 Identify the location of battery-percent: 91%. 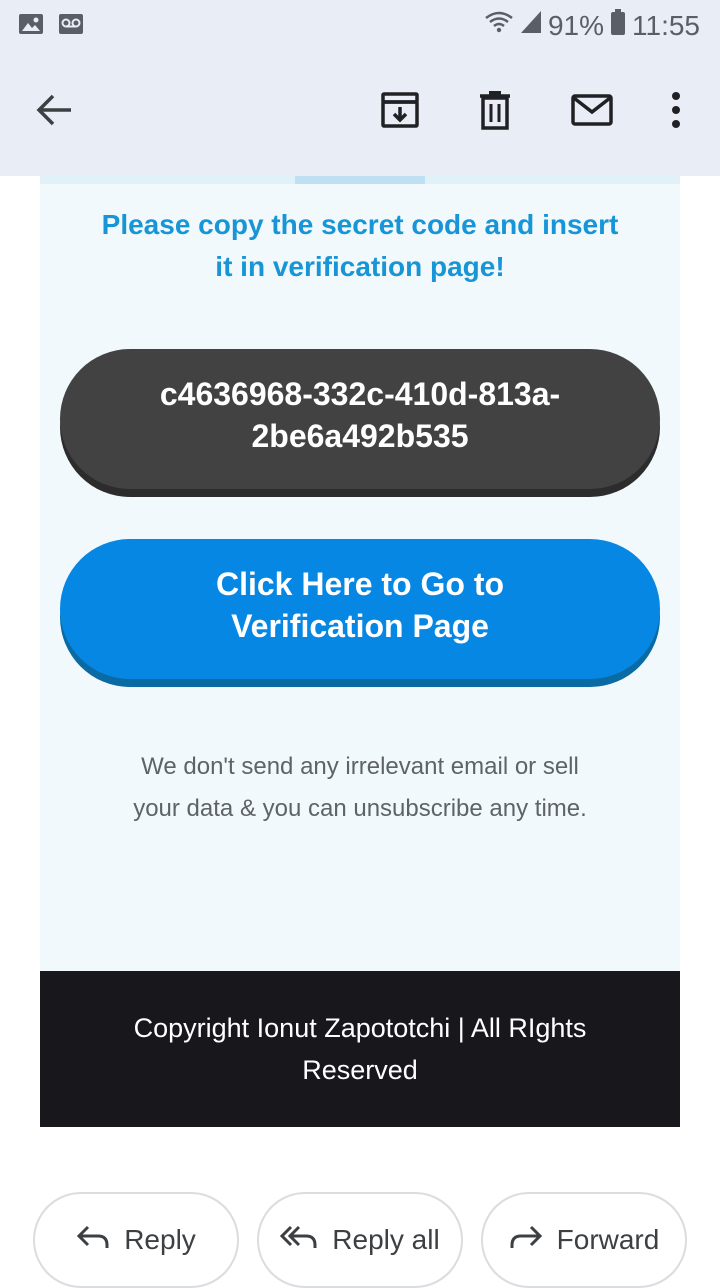
(575, 25).